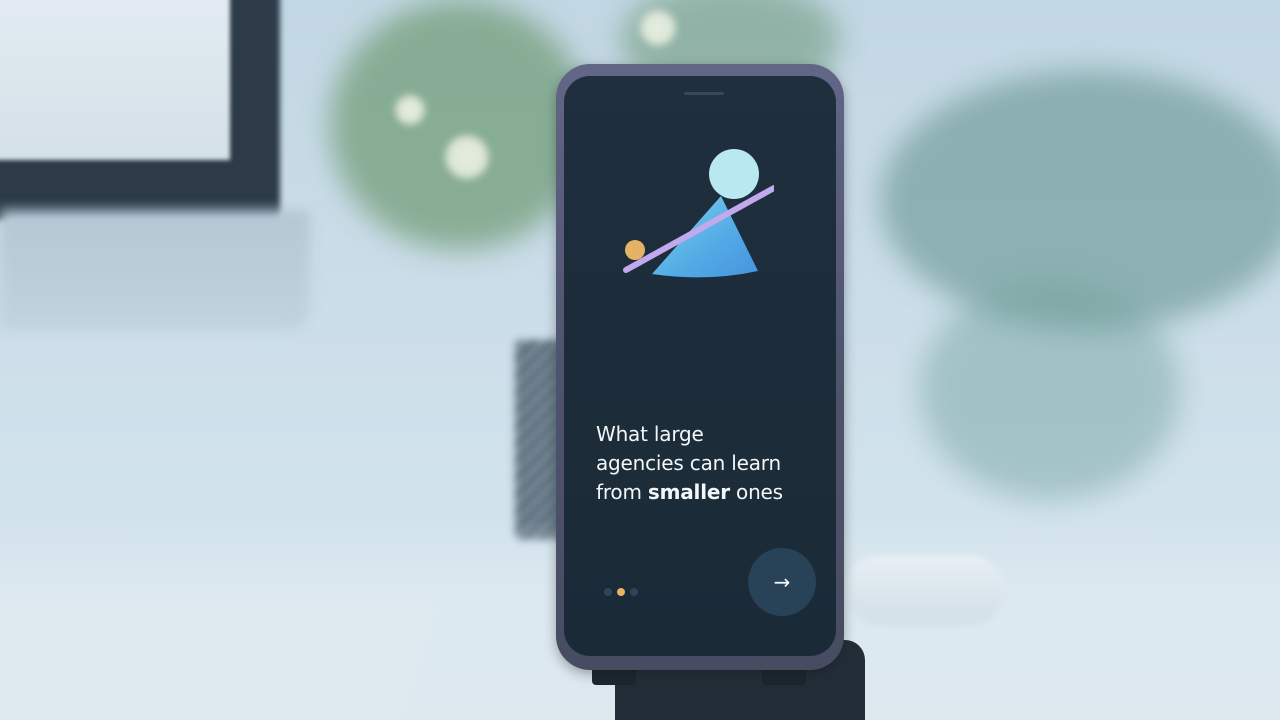 Image resolution: width=1280 pixels, height=720 pixels. I want to click on headline-line-3-suffix: ones, so click(756, 492).